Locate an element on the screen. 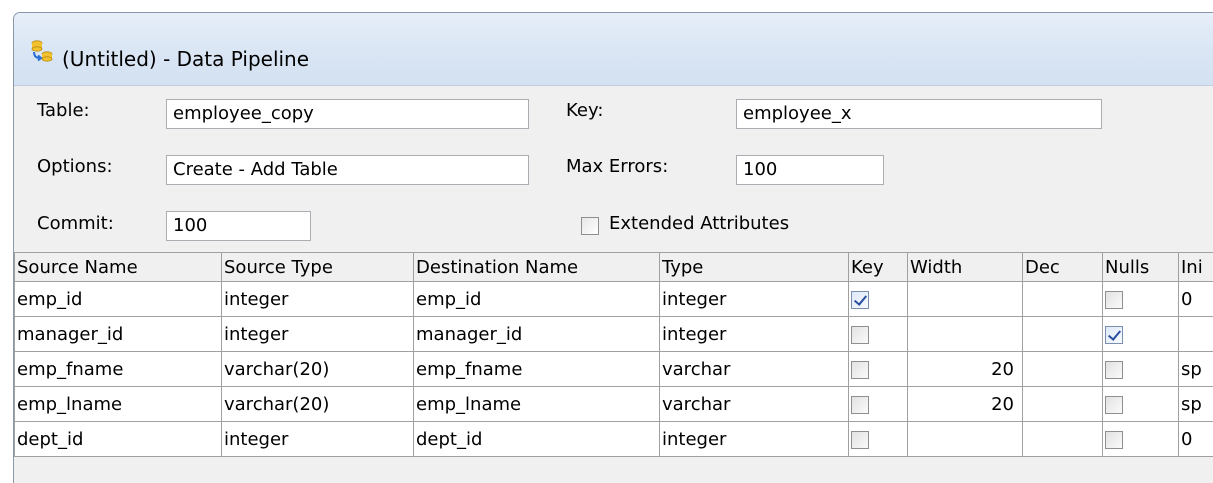  table-row: emp_lnamevarchar(20)emp_lnamevarchar20sp is located at coordinates (614, 404).